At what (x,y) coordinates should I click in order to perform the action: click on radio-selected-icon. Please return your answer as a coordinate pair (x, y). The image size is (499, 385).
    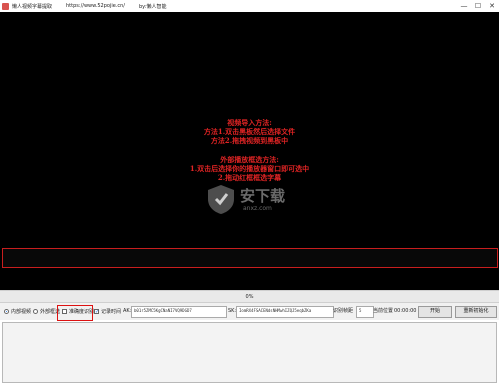
    Looking at the image, I should click on (6, 311).